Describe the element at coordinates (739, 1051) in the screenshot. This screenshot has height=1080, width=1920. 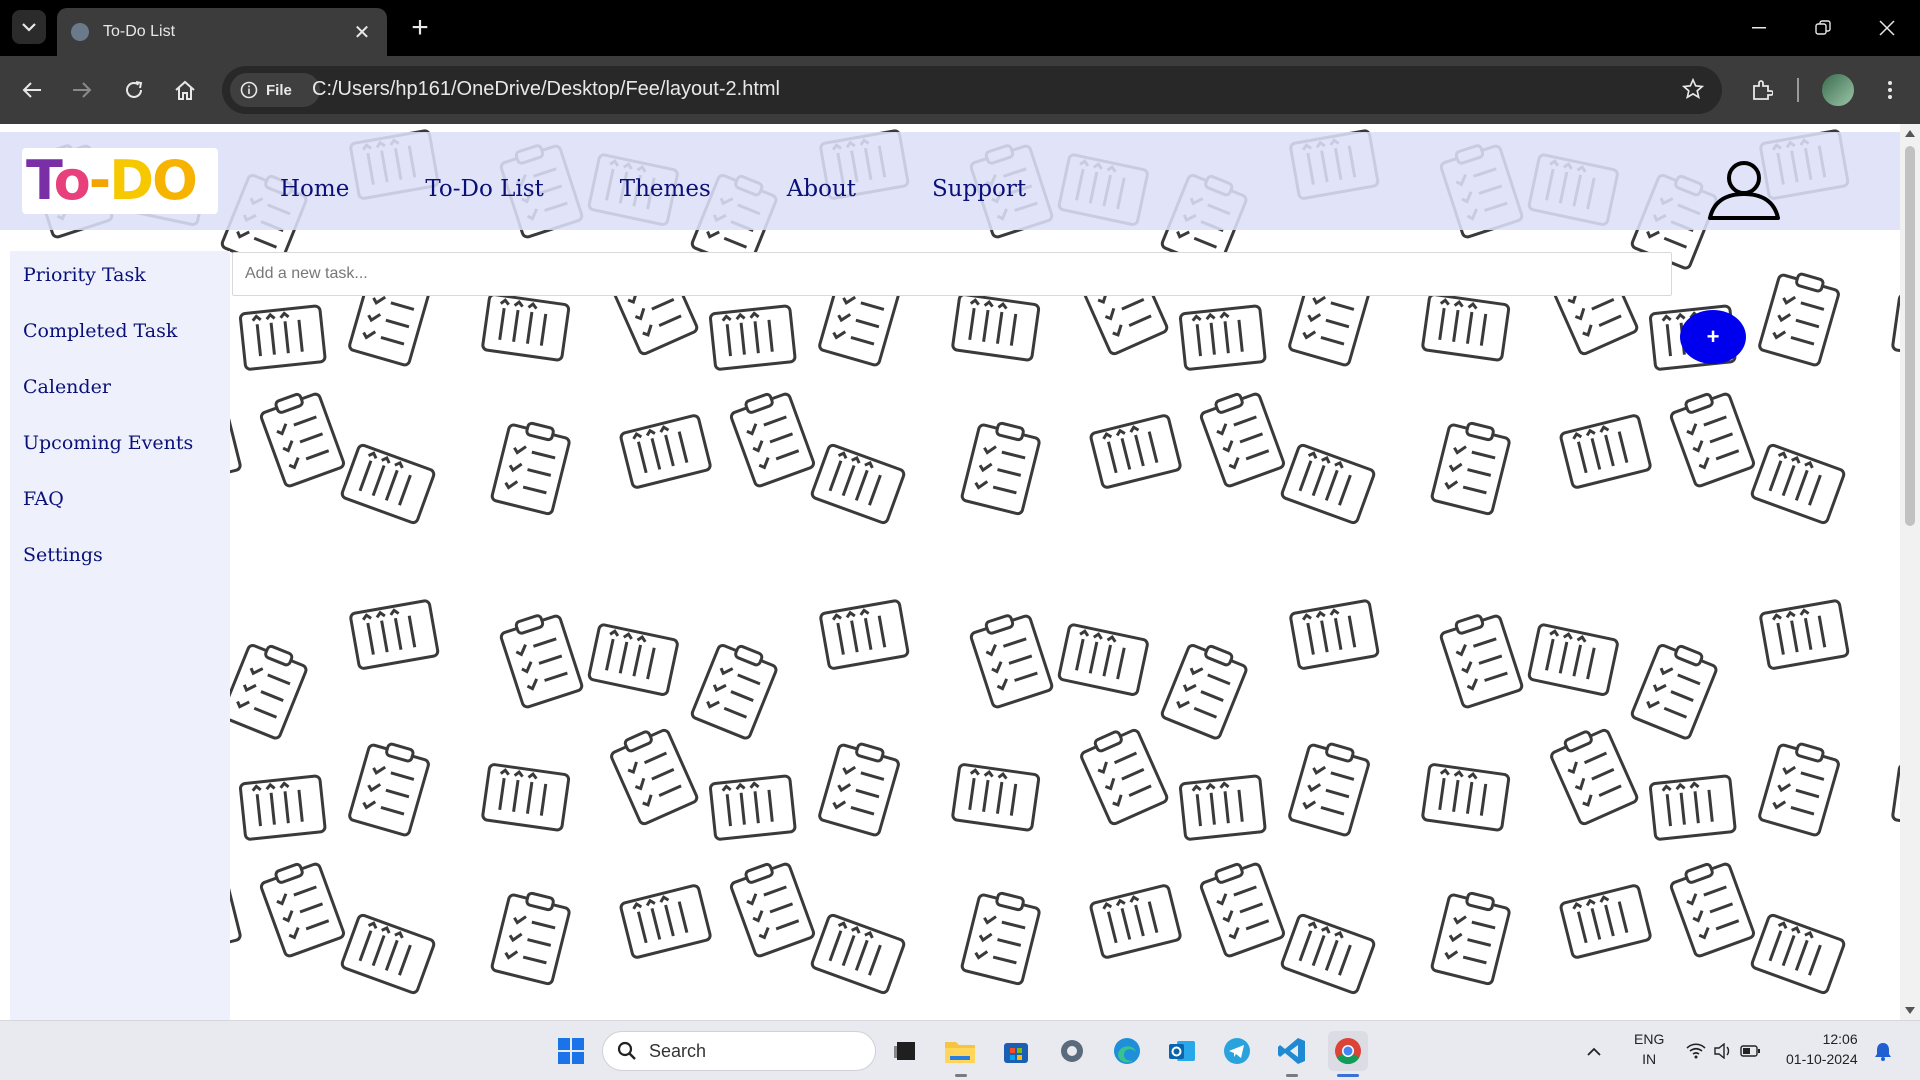
I see `taskbar-search: Search` at that location.